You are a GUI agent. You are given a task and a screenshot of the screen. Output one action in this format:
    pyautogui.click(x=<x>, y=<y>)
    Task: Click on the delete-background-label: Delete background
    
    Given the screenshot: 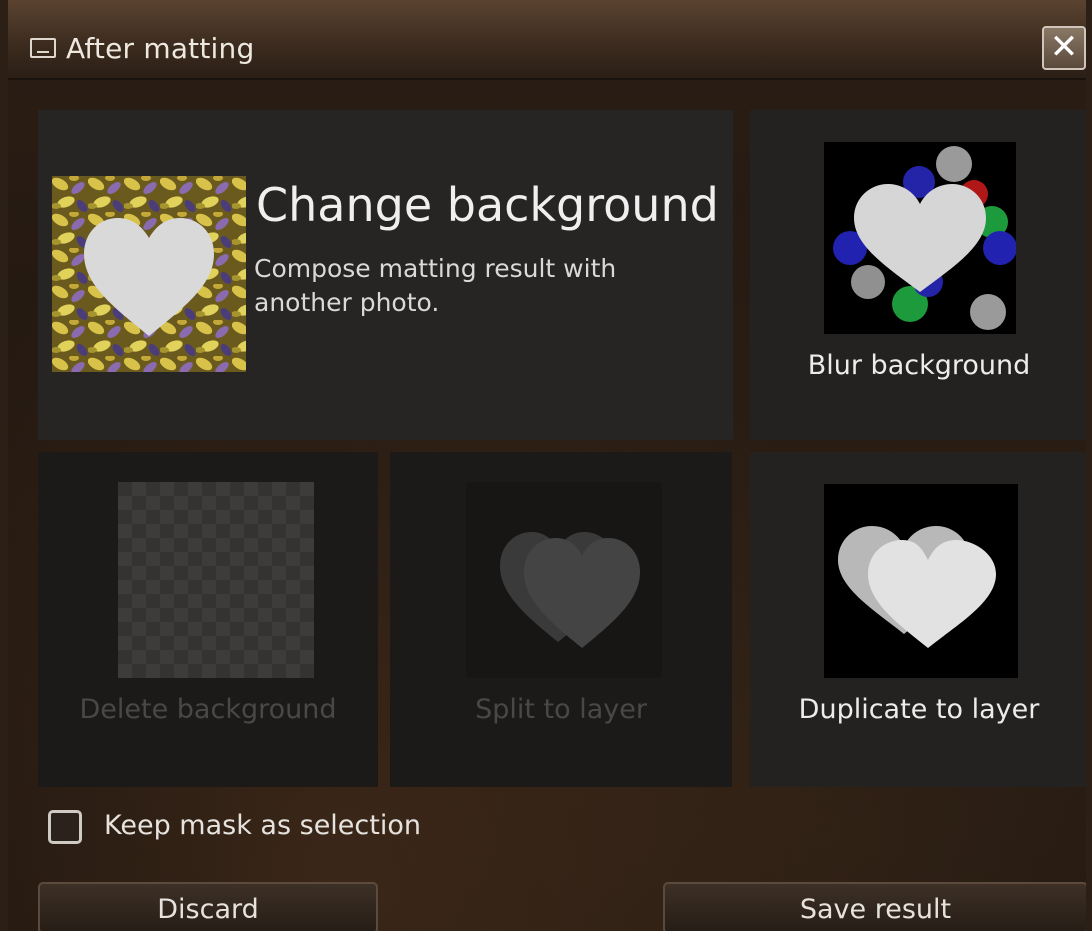 What is the action you would take?
    pyautogui.click(x=208, y=709)
    